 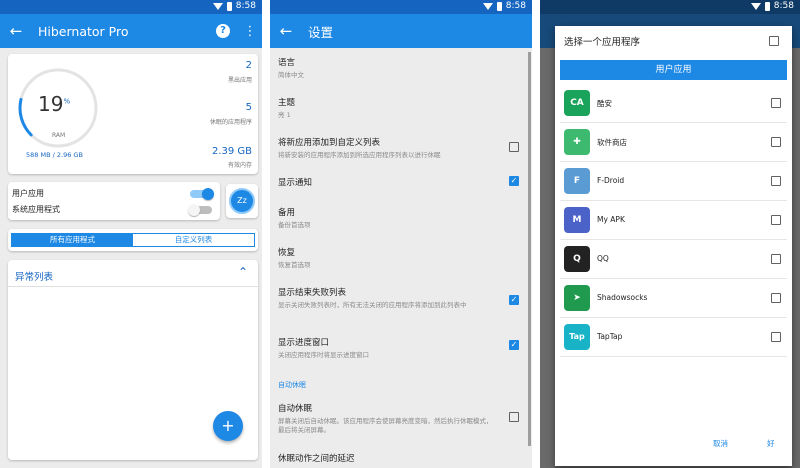 What do you see at coordinates (396, 108) in the screenshot?
I see `setting-theme: 主题 亮 1` at bounding box center [396, 108].